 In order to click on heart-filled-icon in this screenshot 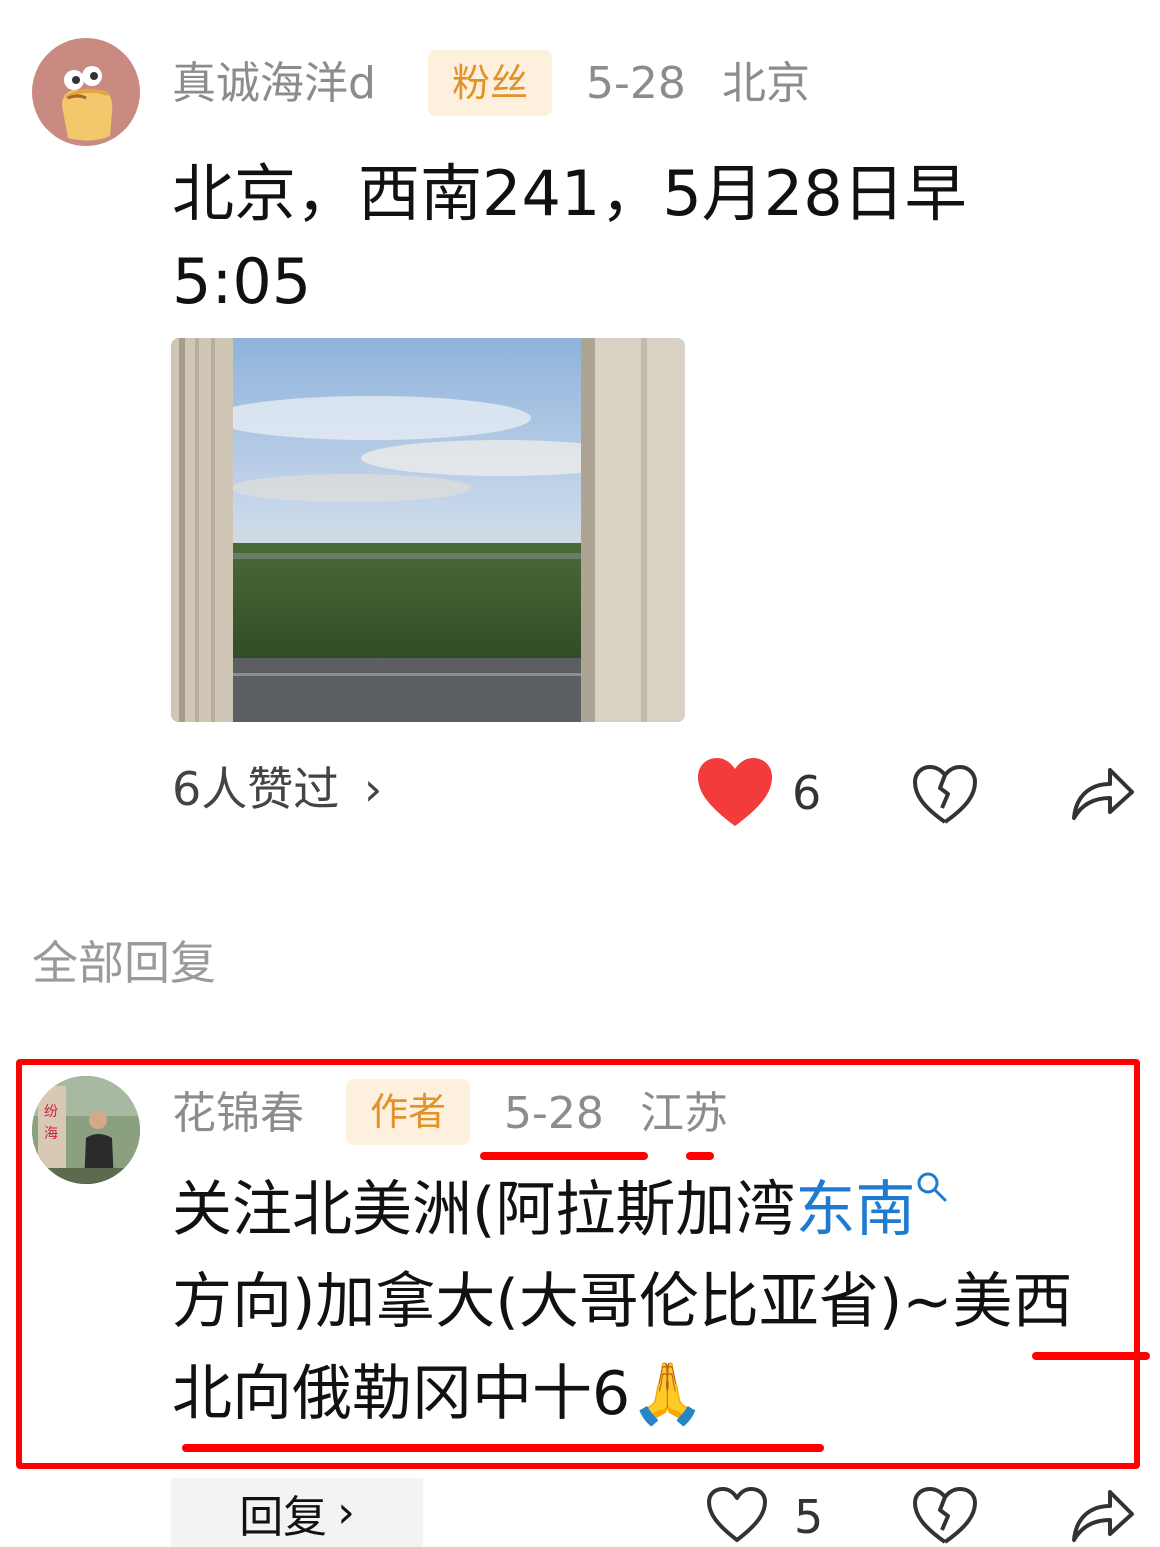, I will do `click(735, 793)`.